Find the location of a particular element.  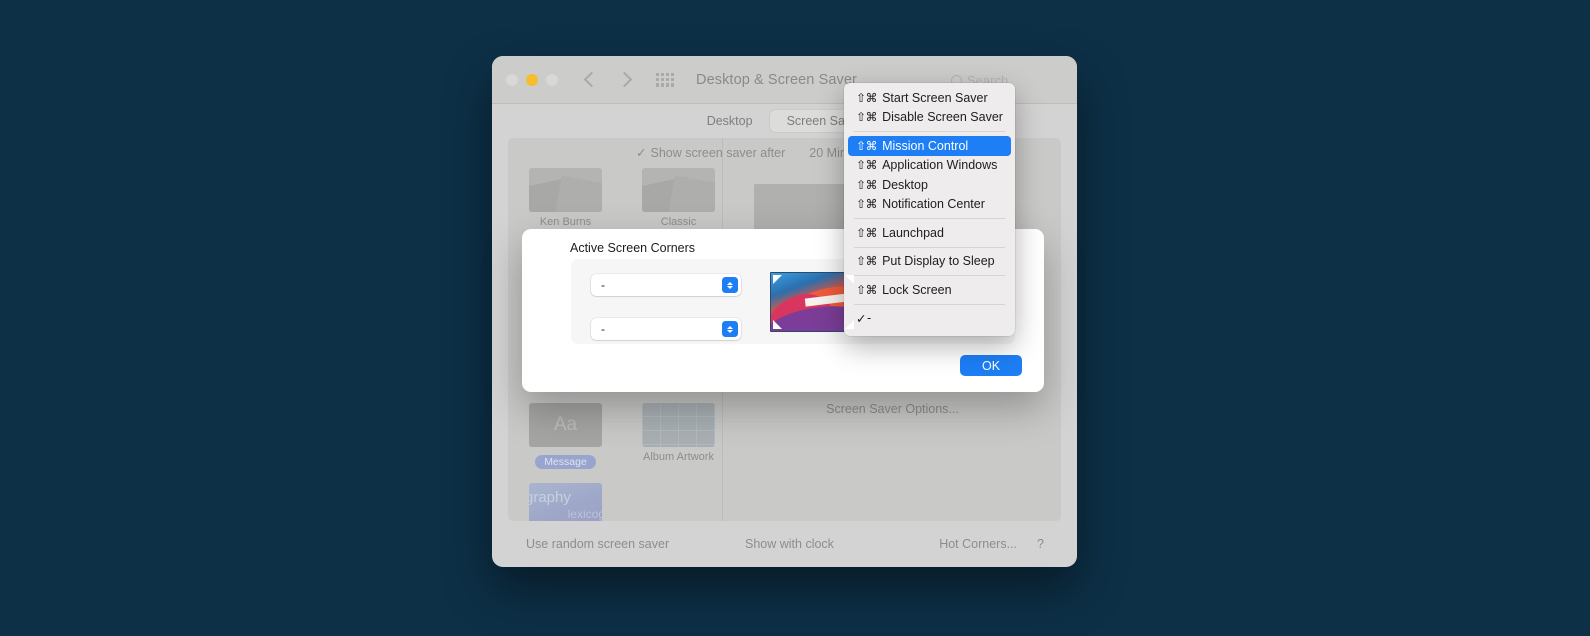

list-item: Album Artwork is located at coordinates (678, 436).